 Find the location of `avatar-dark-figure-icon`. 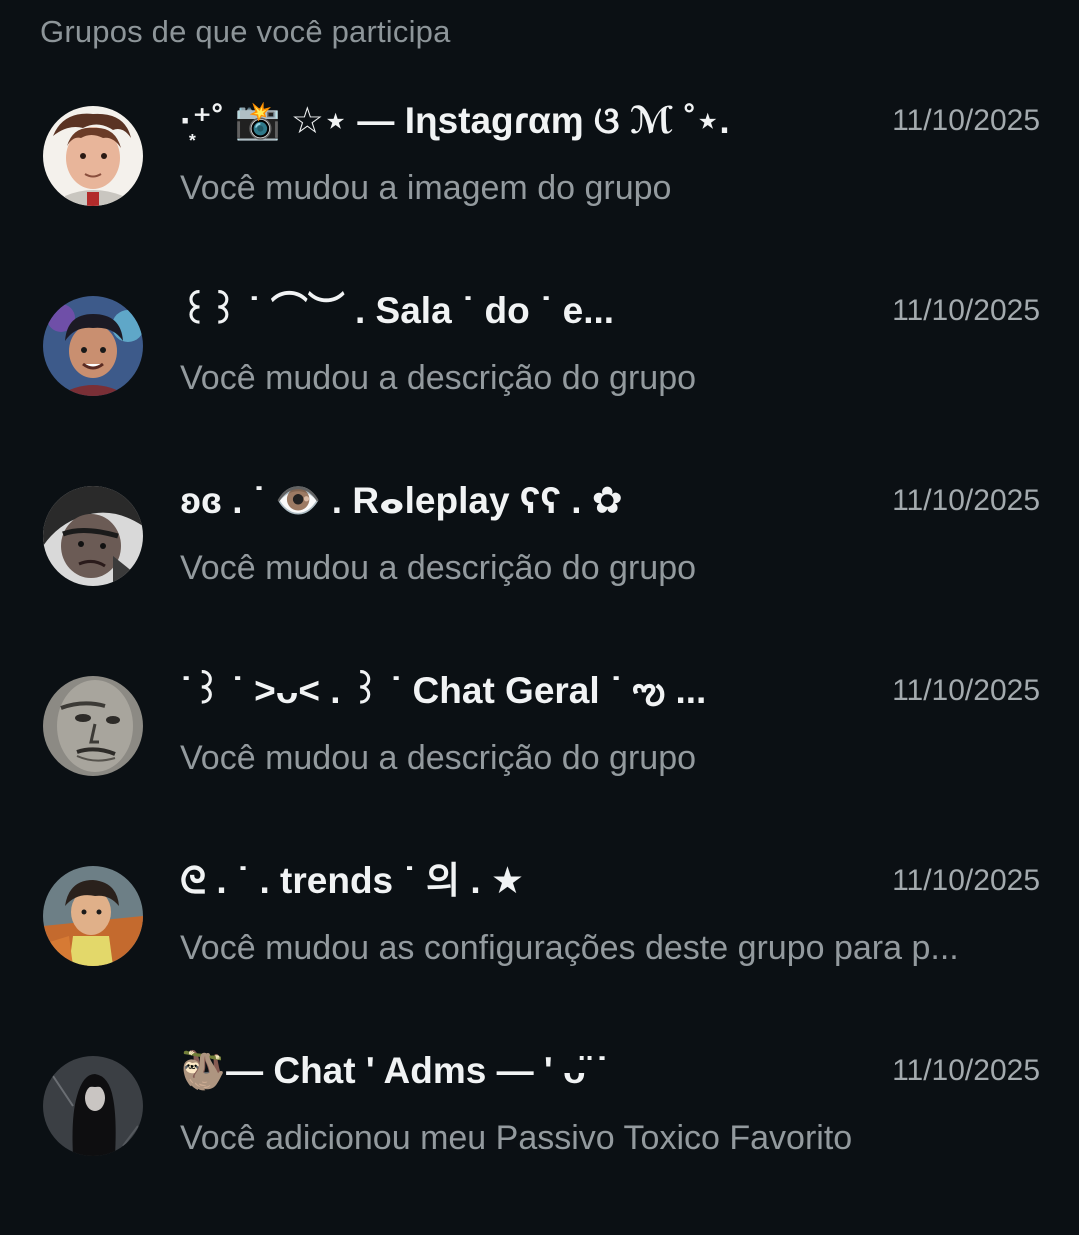

avatar-dark-figure-icon is located at coordinates (93, 1106).